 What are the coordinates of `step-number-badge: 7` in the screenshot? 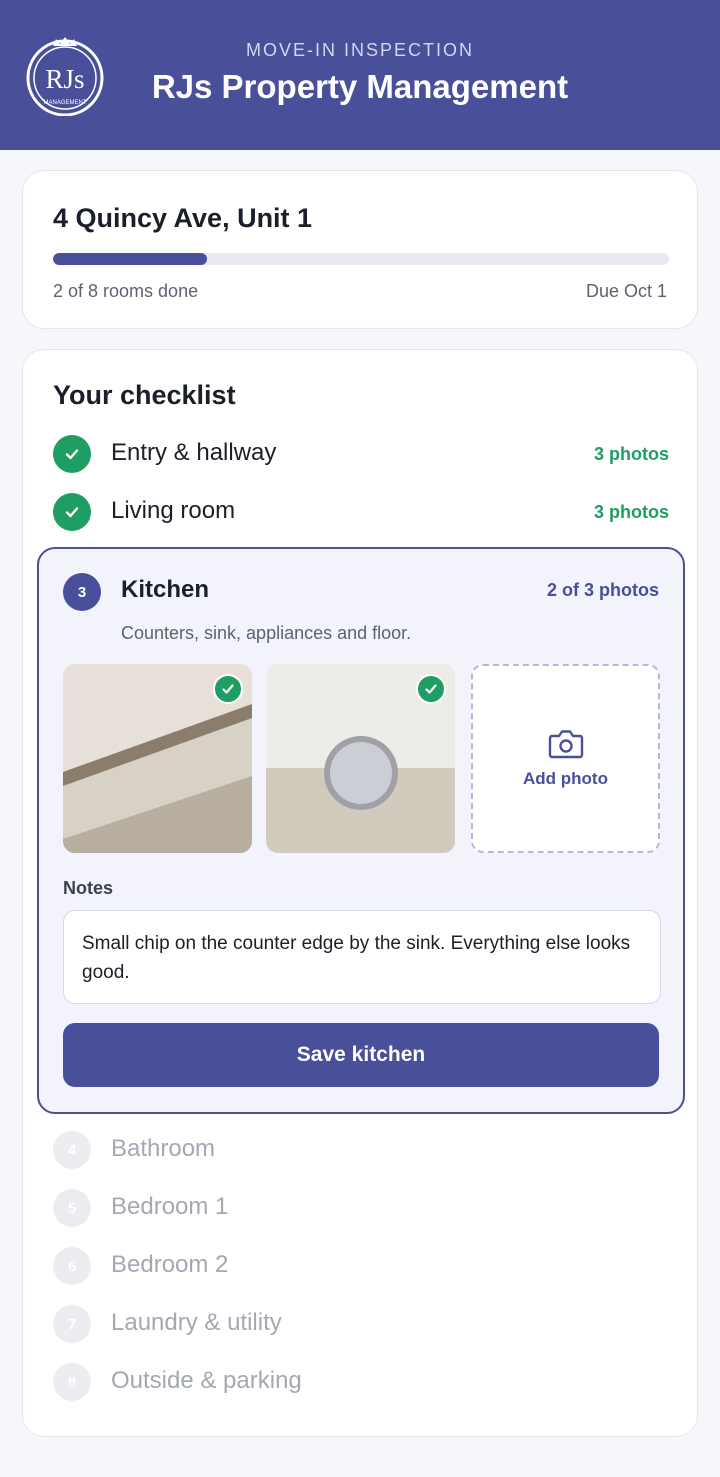 It's located at (72, 1324).